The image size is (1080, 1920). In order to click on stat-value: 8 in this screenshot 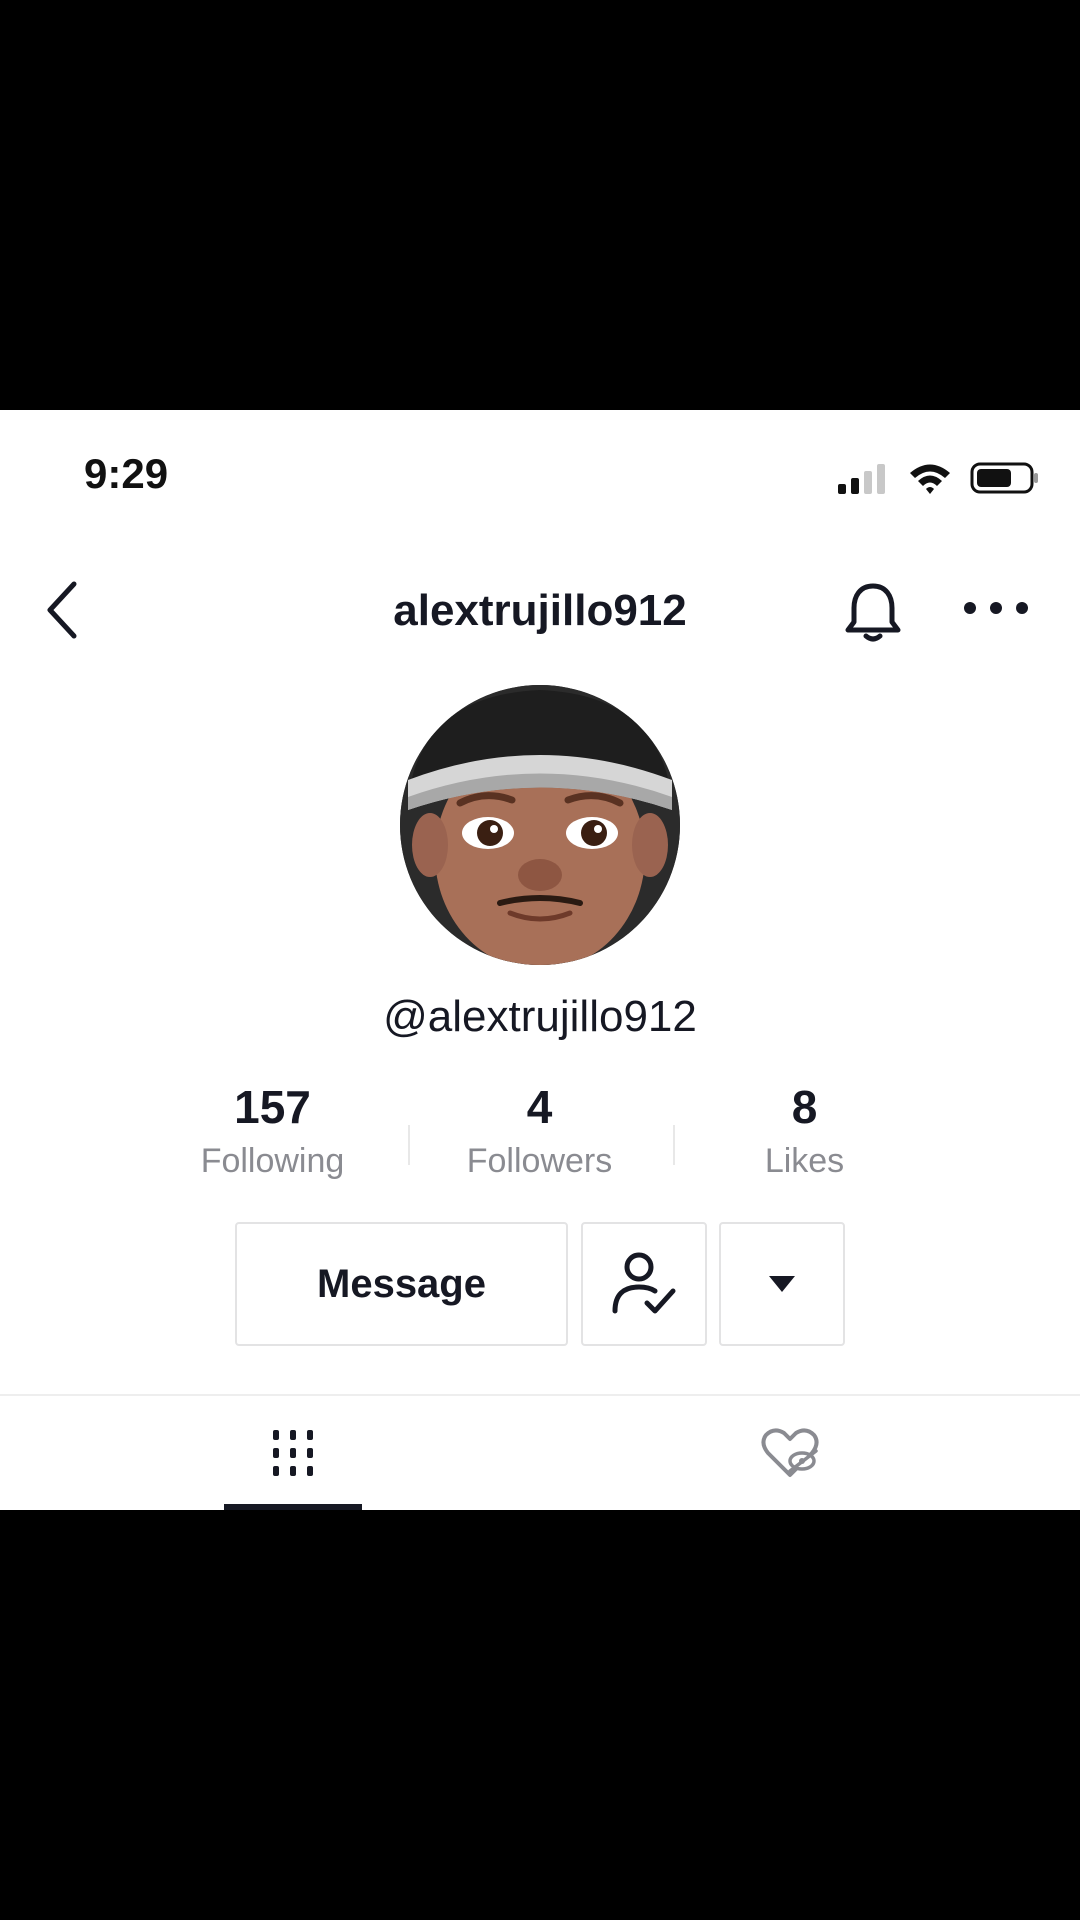, I will do `click(804, 1107)`.